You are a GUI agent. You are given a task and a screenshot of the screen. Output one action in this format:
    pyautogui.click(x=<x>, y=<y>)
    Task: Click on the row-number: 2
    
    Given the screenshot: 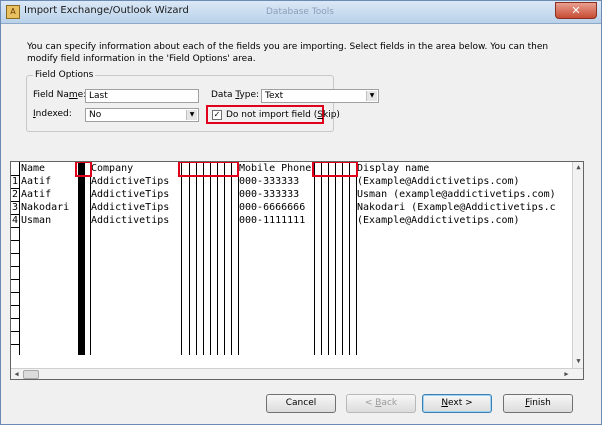 What is the action you would take?
    pyautogui.click(x=15, y=194)
    